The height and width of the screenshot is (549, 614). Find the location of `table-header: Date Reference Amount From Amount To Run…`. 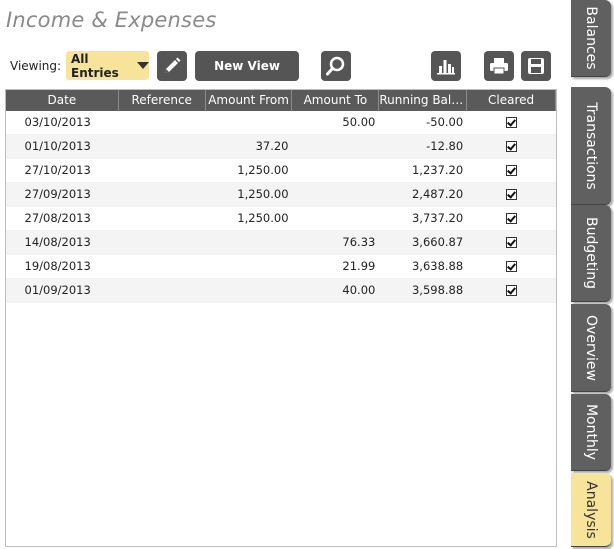

table-header: Date Reference Amount From Amount To Run… is located at coordinates (281, 100).